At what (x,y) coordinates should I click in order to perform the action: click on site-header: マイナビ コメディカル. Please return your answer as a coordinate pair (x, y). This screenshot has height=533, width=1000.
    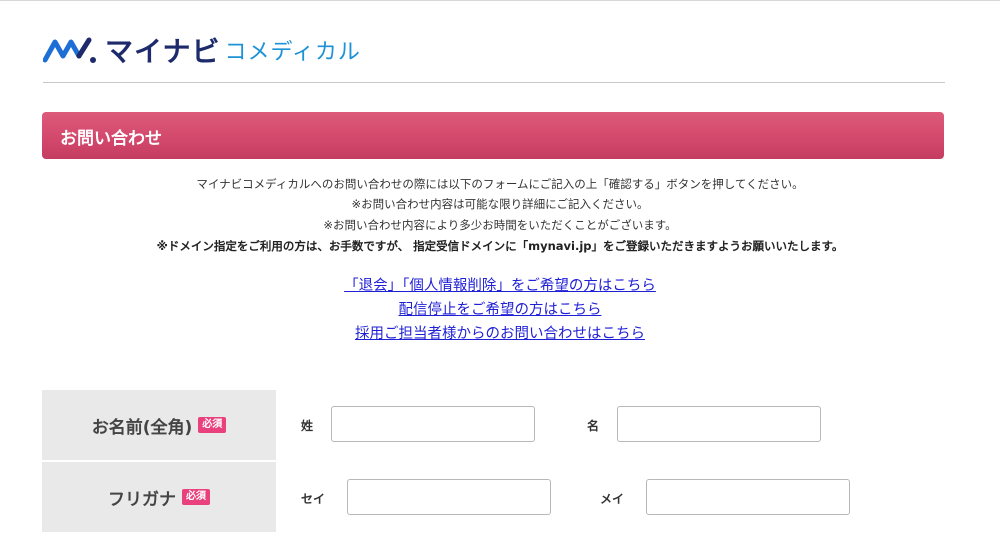
    Looking at the image, I should click on (494, 55).